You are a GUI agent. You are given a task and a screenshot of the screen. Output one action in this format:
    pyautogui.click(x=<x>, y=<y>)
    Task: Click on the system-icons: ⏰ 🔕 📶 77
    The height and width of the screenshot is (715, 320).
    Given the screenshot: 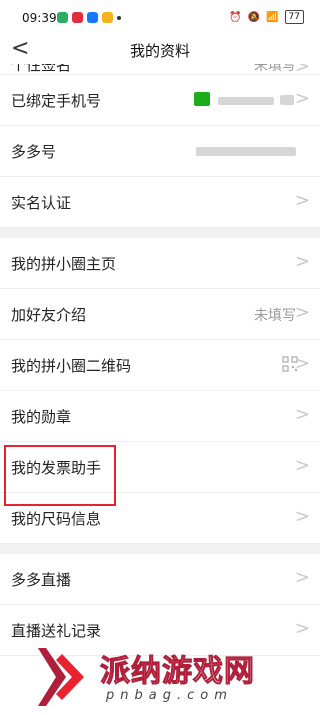 What is the action you would take?
    pyautogui.click(x=266, y=17)
    